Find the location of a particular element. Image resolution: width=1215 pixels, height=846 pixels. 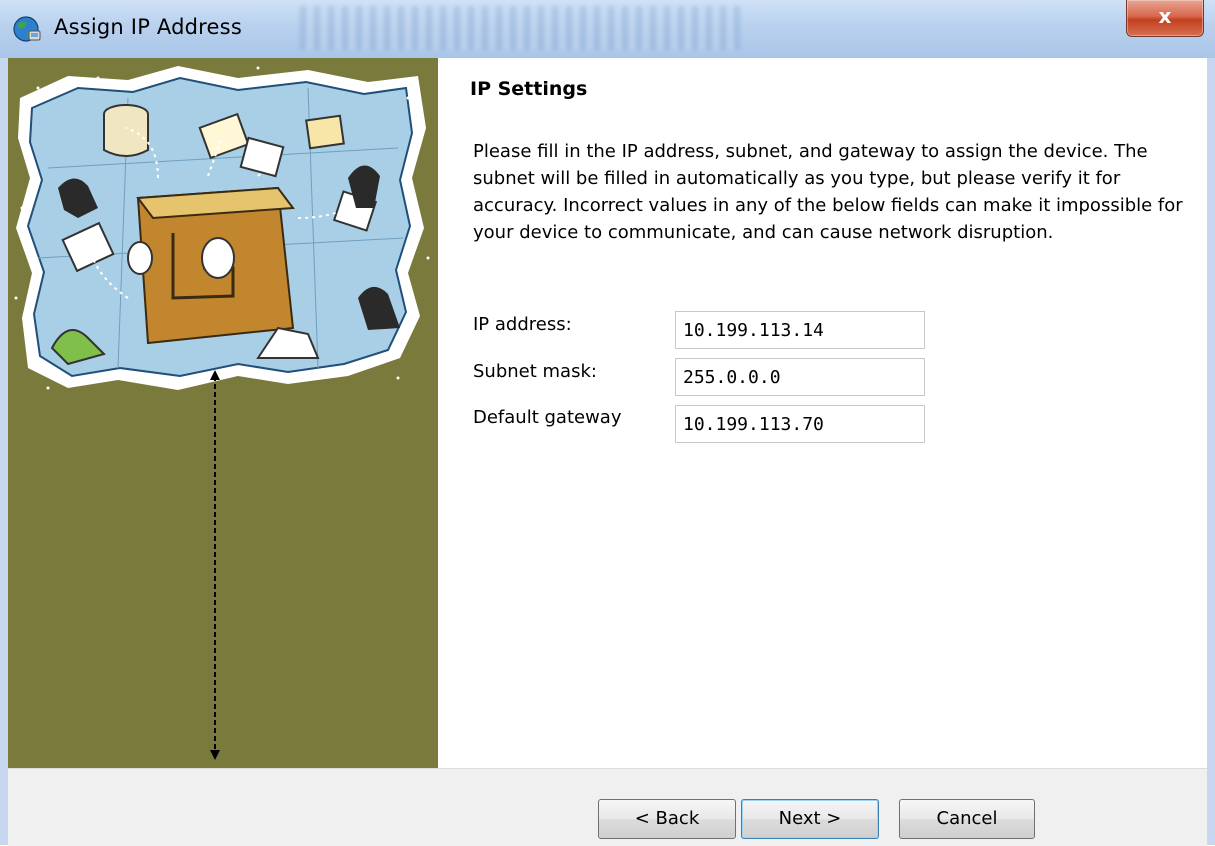

title-bar: Assign IP Address x is located at coordinates (607, 29).